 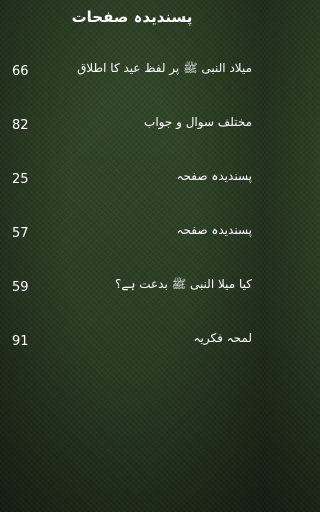 What do you see at coordinates (132, 185) in the screenshot?
I see `list-item: 25 پسندیدہ صفحہ` at bounding box center [132, 185].